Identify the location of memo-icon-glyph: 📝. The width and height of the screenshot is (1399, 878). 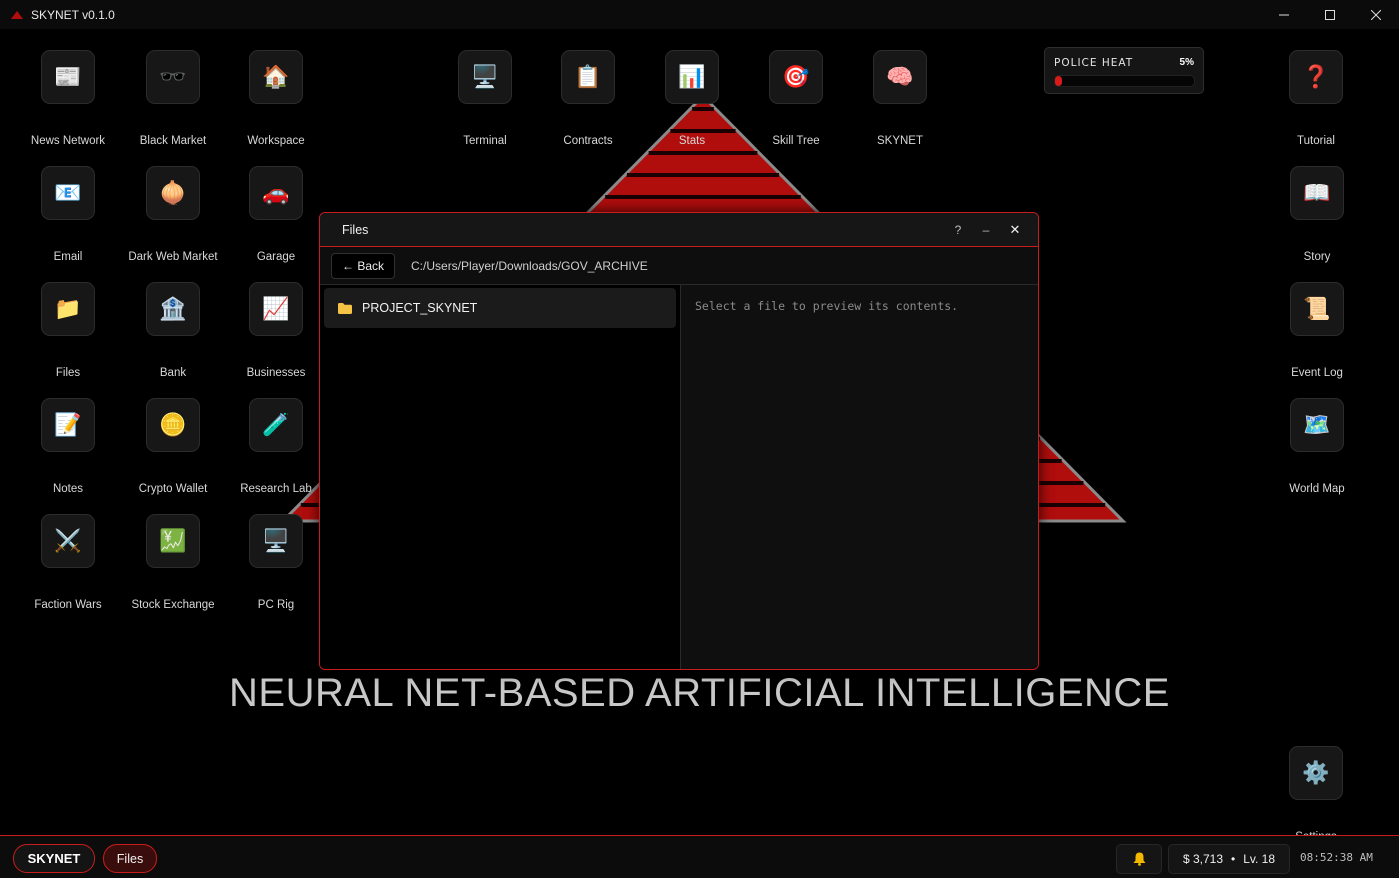
(68, 425).